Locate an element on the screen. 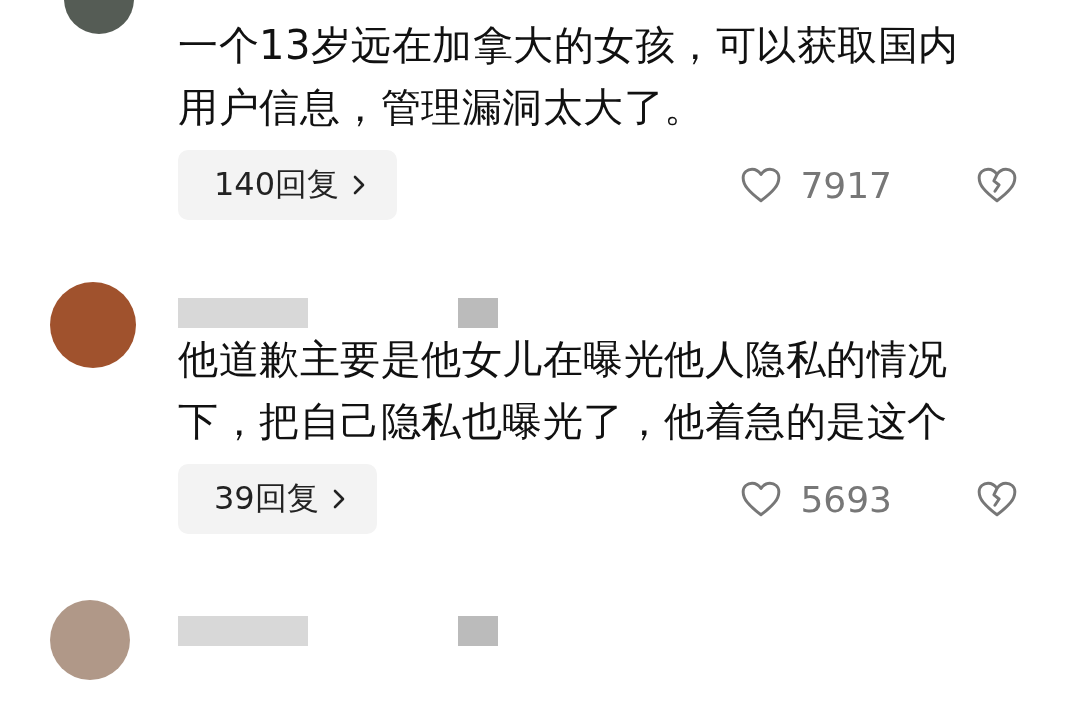  comment-text: 一个13岁远在加拿大的女孩，可以获取国内用户信息，管理漏洞太大了。 is located at coordinates (569, 76).